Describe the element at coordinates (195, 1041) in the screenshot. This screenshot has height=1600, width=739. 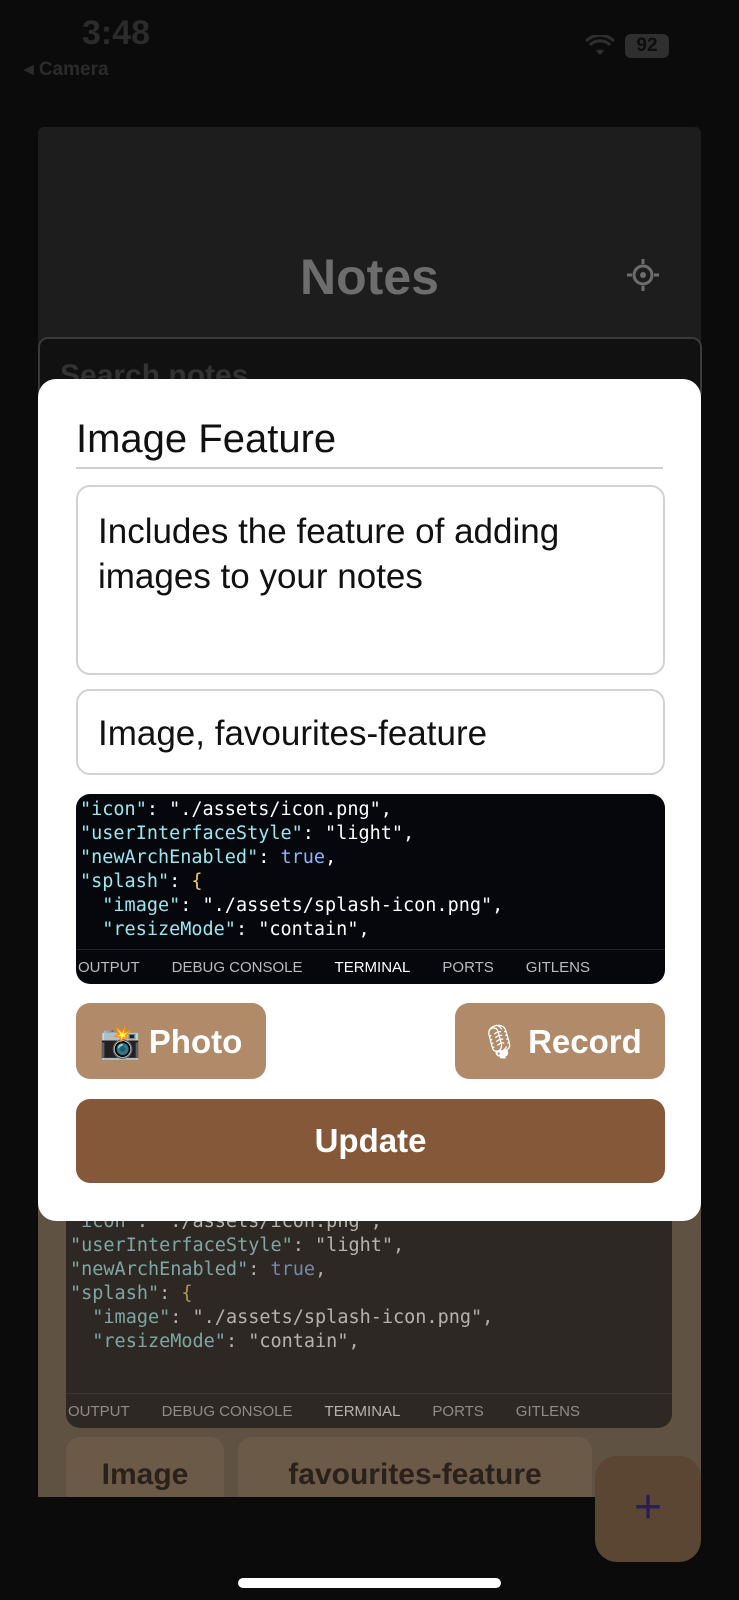
I see `photo-button-label: Photo` at that location.